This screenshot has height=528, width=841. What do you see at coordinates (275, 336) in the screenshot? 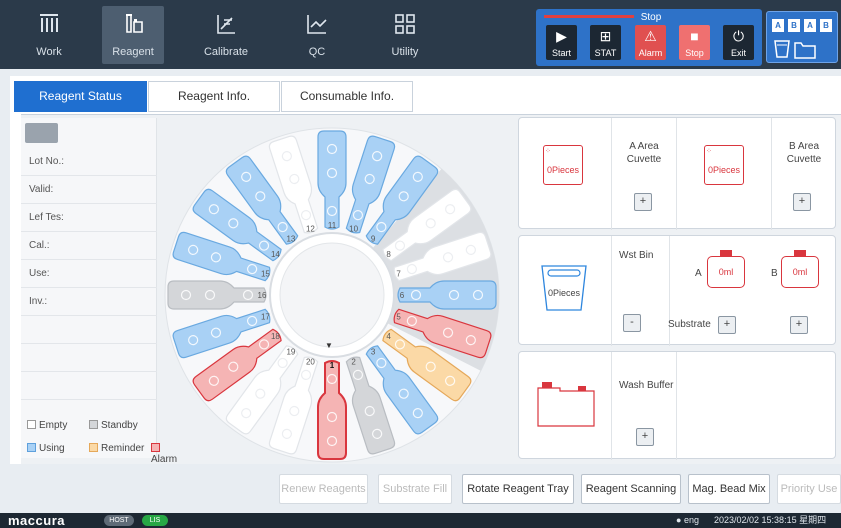
I see `slot-number-label: 18` at bounding box center [275, 336].